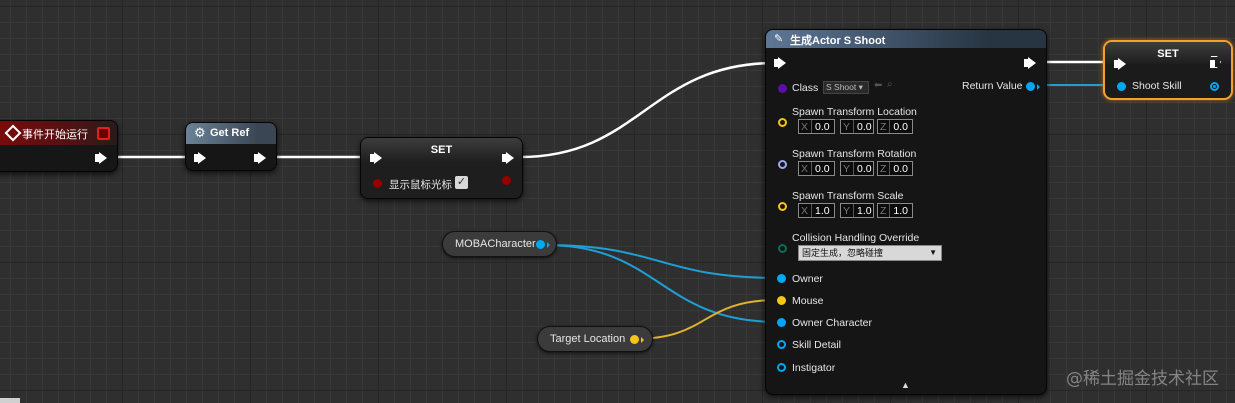 This screenshot has width=1235, height=403. What do you see at coordinates (782, 88) in the screenshot?
I see `class-pin` at bounding box center [782, 88].